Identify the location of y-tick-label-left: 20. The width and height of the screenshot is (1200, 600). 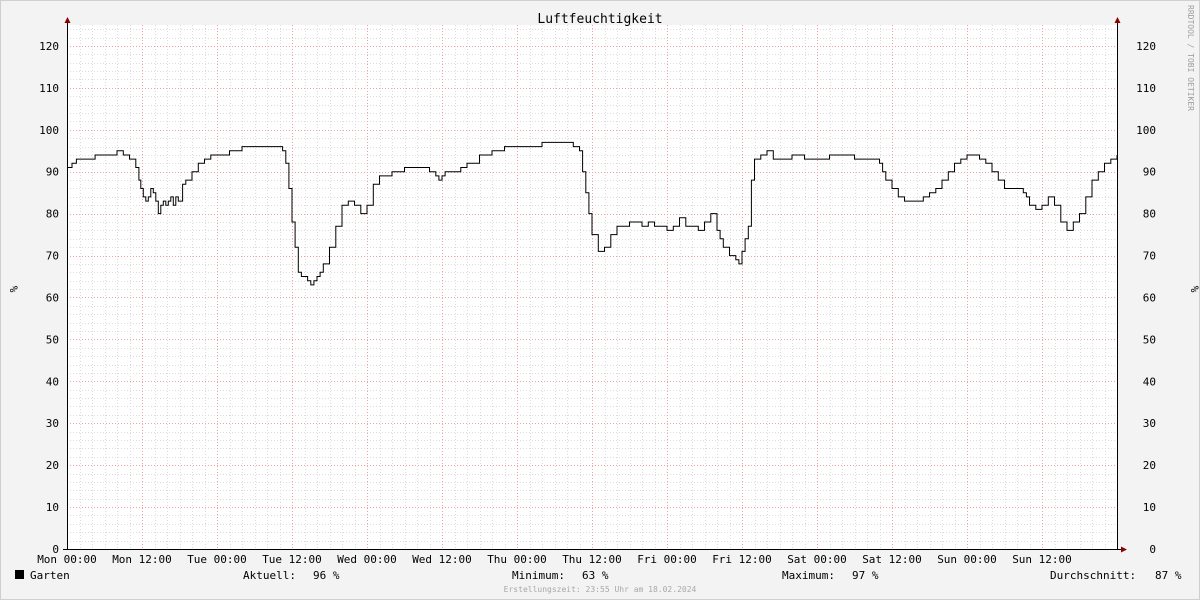
(52, 465).